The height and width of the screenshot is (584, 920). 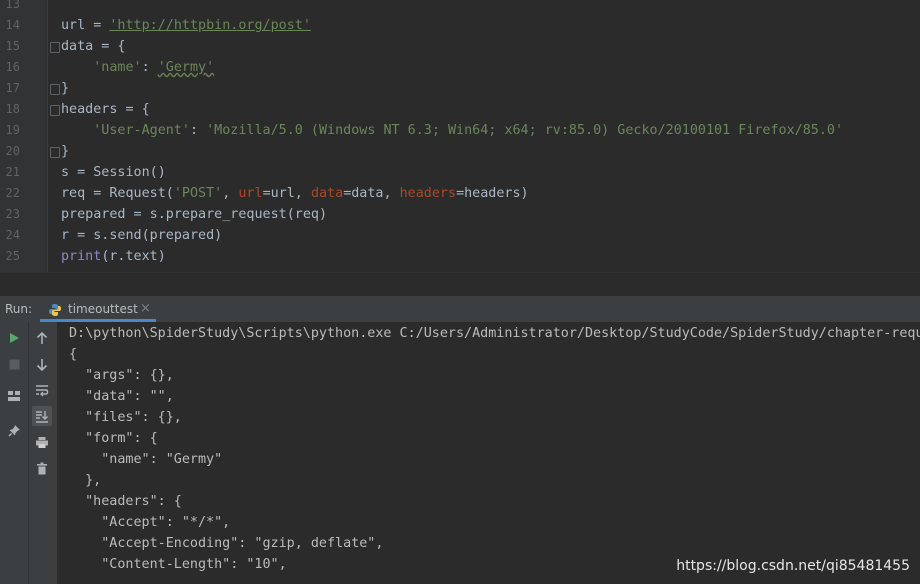 I want to click on run-label: Run:, so click(x=19, y=309).